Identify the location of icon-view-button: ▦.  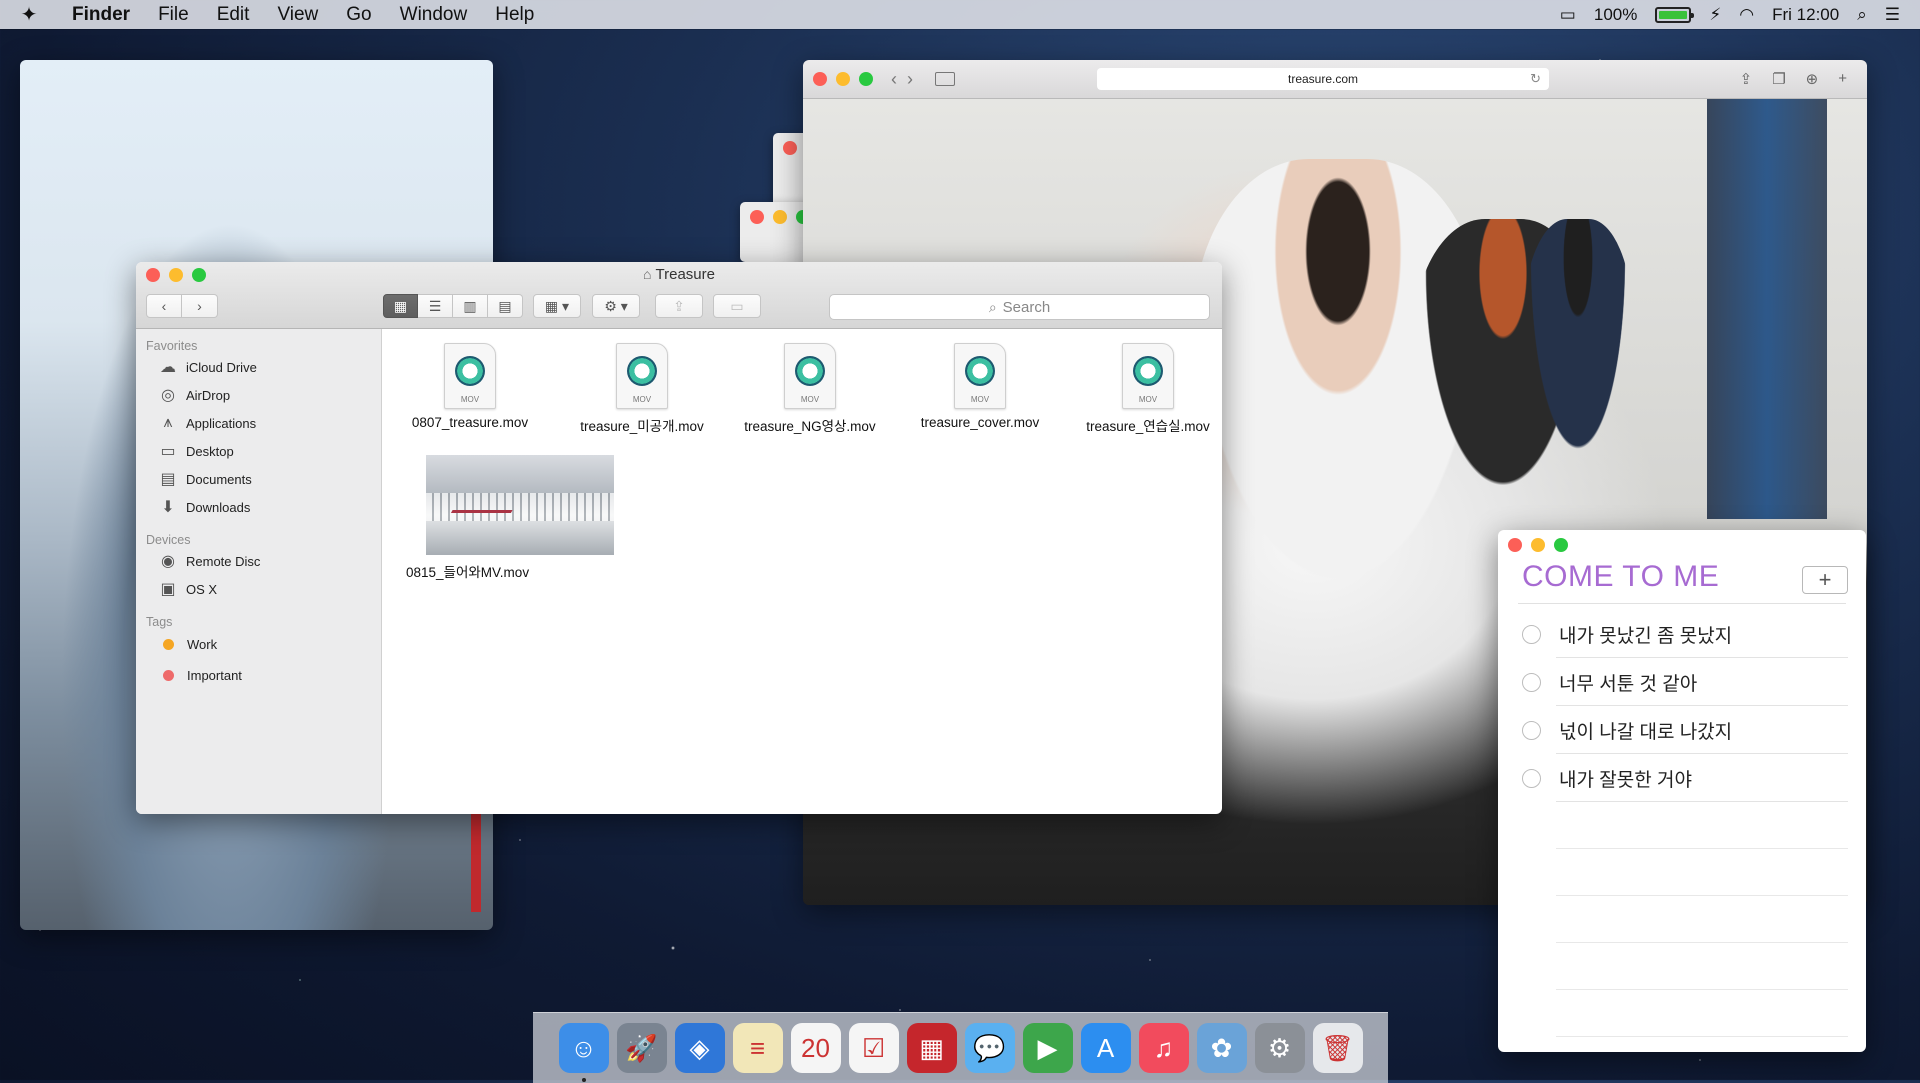
(400, 306).